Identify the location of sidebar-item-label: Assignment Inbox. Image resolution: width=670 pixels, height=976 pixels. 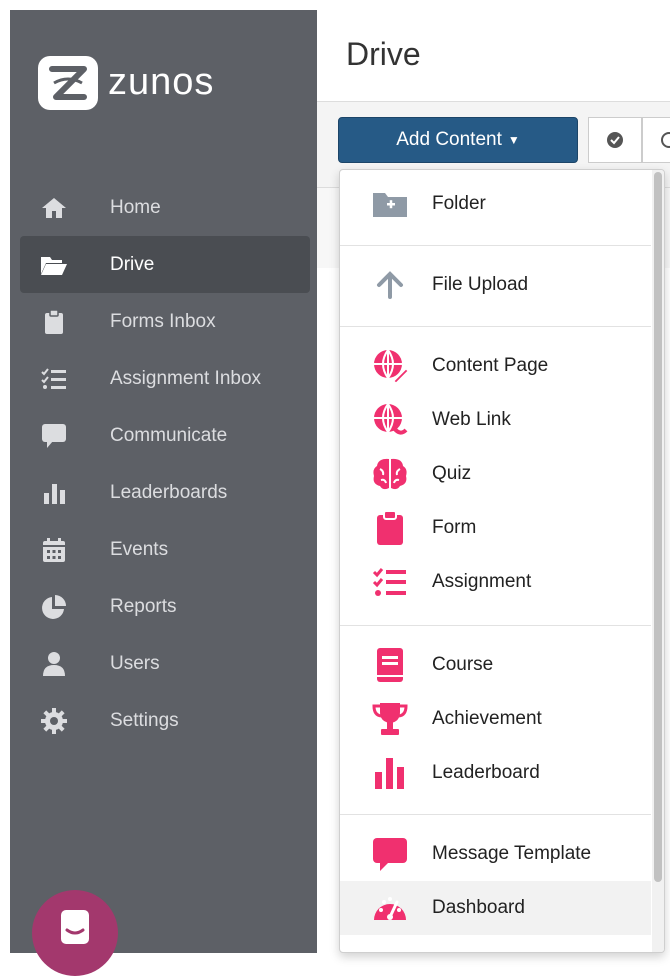
(186, 378).